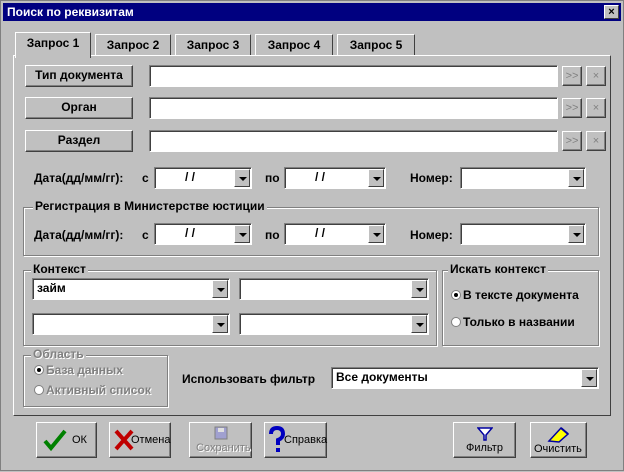 This screenshot has width=624, height=472. Describe the element at coordinates (223, 448) in the screenshot. I see `save-label: Сохранить` at that location.